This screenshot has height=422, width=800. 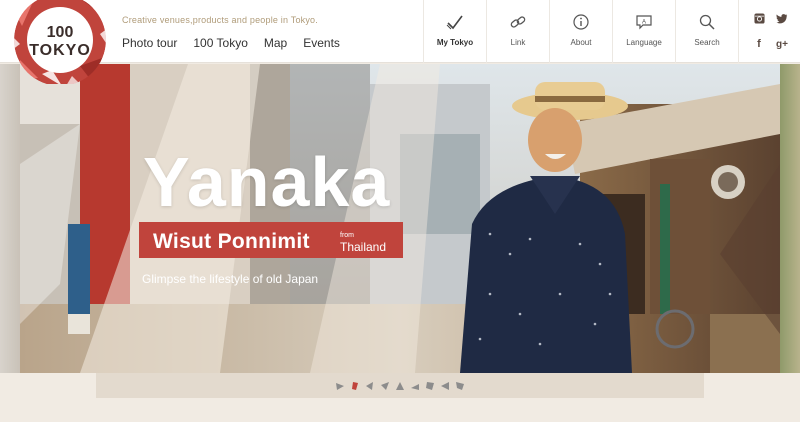 I want to click on hero-edge-left, so click(x=10, y=218).